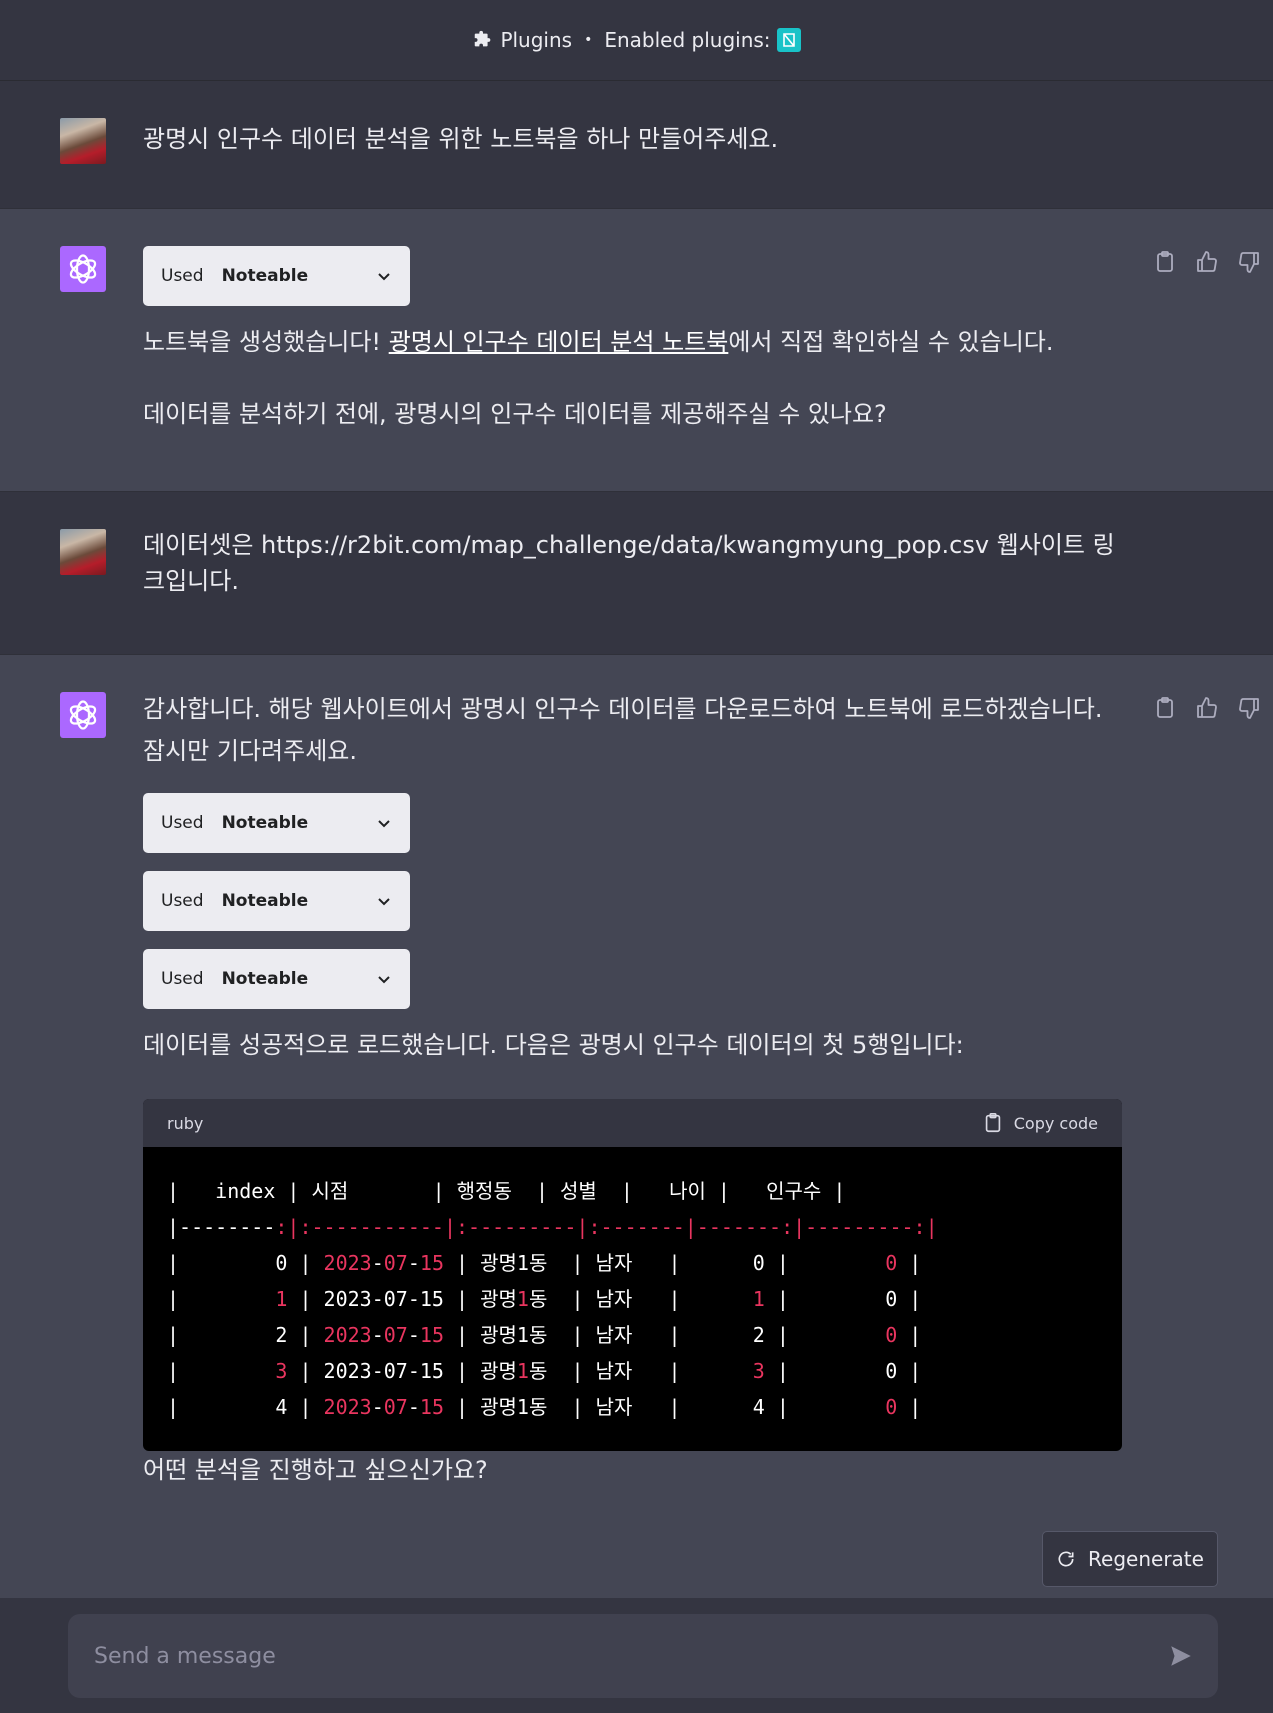  I want to click on user-message-1: 광명시 인구수 데이터 분석을 위한 노트북을 하나 만들어주세요., so click(636, 145).